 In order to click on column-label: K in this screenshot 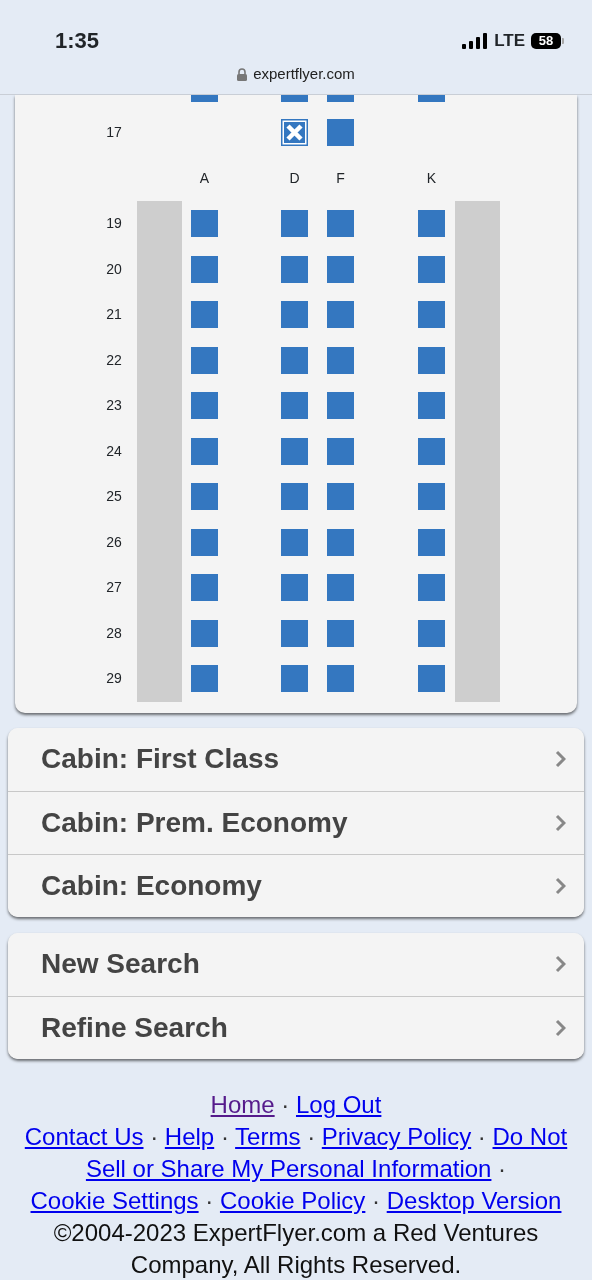, I will do `click(431, 178)`.